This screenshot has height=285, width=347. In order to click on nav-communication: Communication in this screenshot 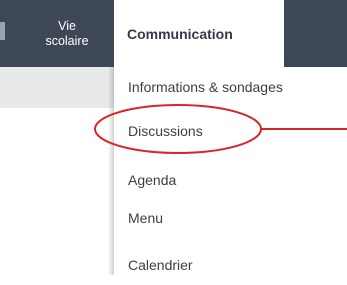, I will do `click(199, 33)`.